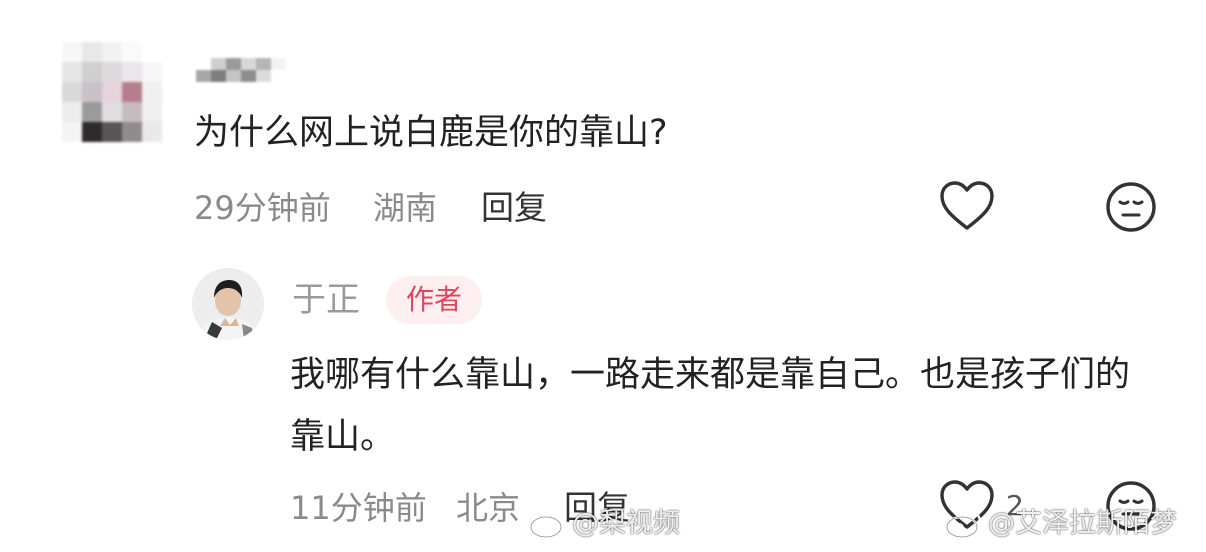 Image resolution: width=1206 pixels, height=552 pixels. Describe the element at coordinates (358, 508) in the screenshot. I see `reply-time: 11分钟前` at that location.